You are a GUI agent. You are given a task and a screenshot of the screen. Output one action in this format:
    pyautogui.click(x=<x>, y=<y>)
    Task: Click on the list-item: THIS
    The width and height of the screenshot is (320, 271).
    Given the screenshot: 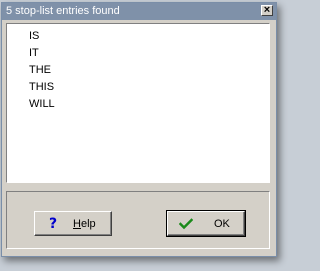 What is the action you would take?
    pyautogui.click(x=149, y=87)
    